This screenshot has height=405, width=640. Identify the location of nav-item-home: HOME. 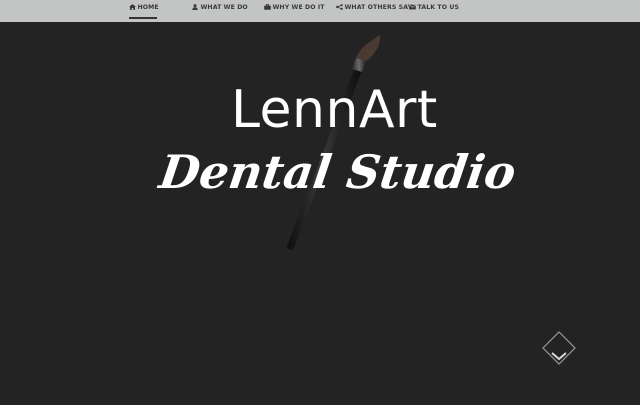
(144, 11).